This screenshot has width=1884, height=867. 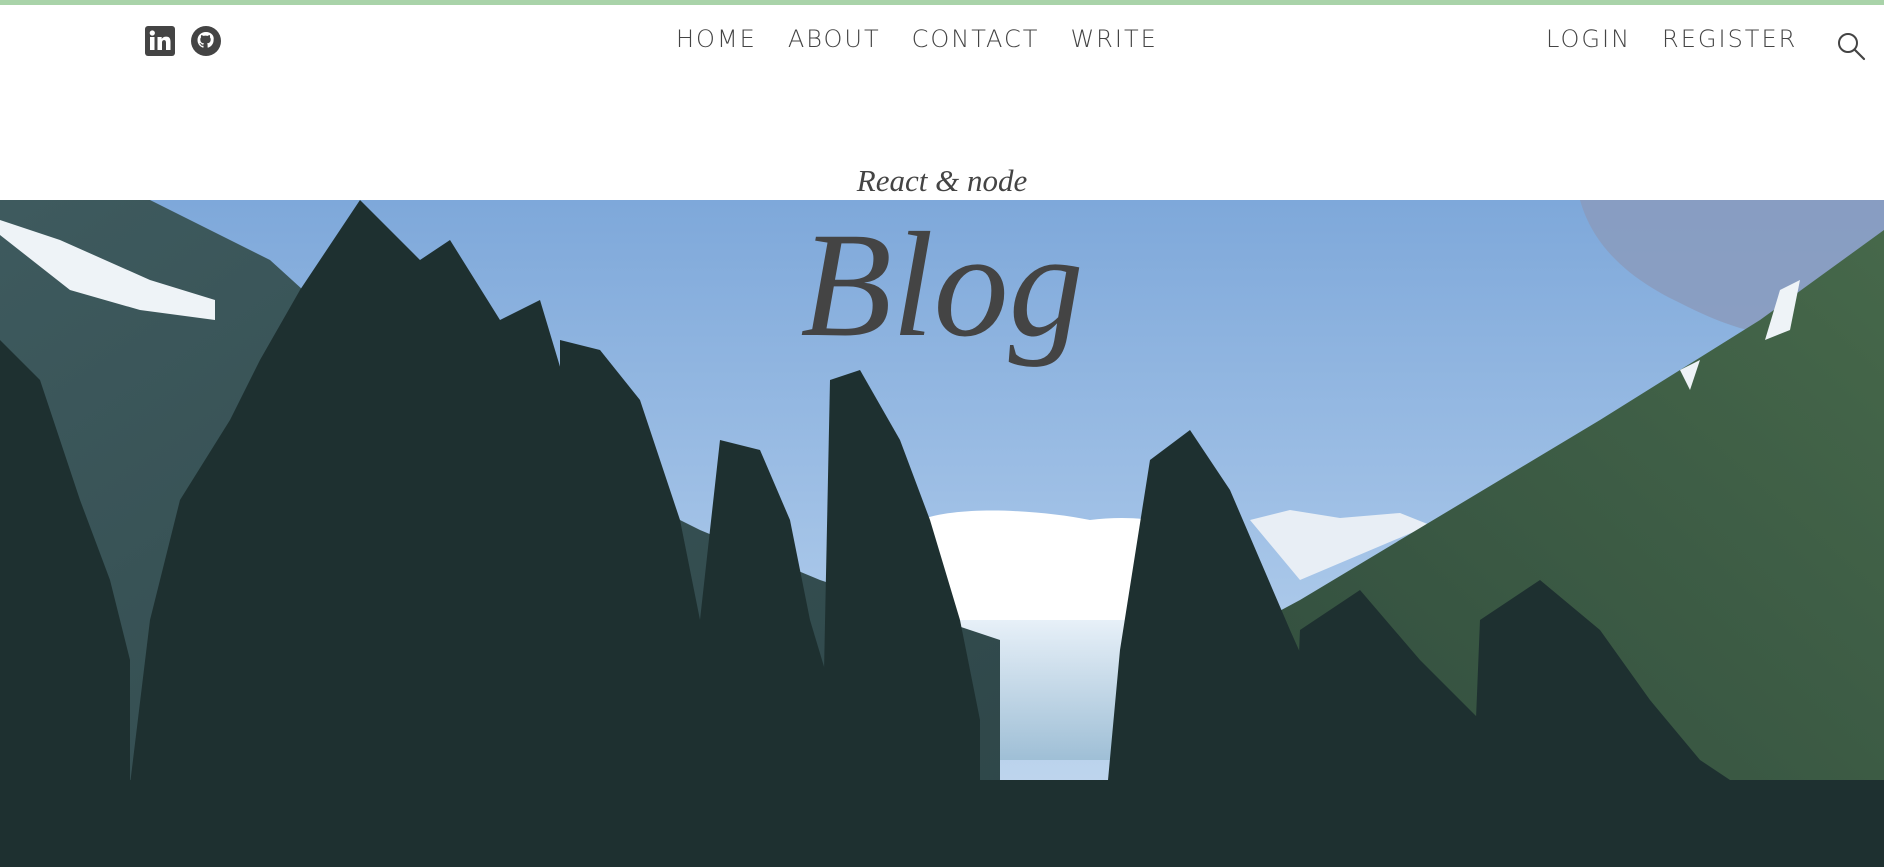 What do you see at coordinates (716, 39) in the screenshot?
I see `nav-home: HOME` at bounding box center [716, 39].